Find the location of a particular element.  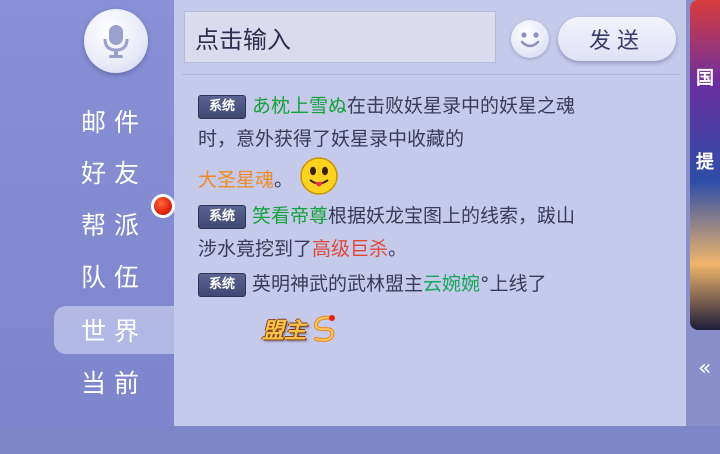

smiley-icon is located at coordinates (530, 40).